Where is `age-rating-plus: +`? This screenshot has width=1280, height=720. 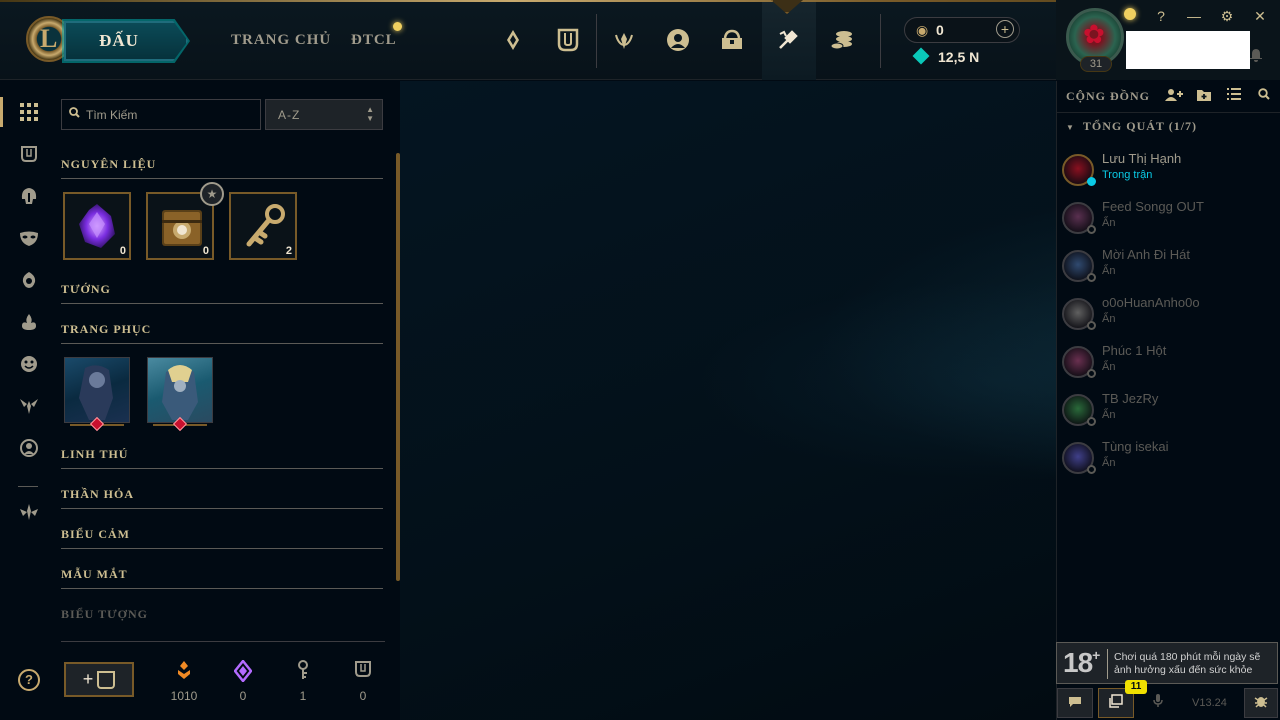
age-rating-plus: + is located at coordinates (1096, 655).